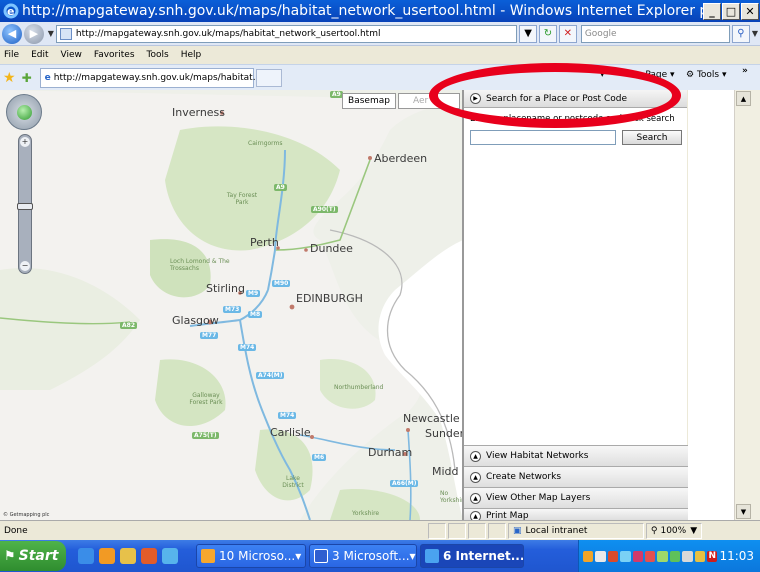  I want to click on minimize-button: _, so click(712, 11).